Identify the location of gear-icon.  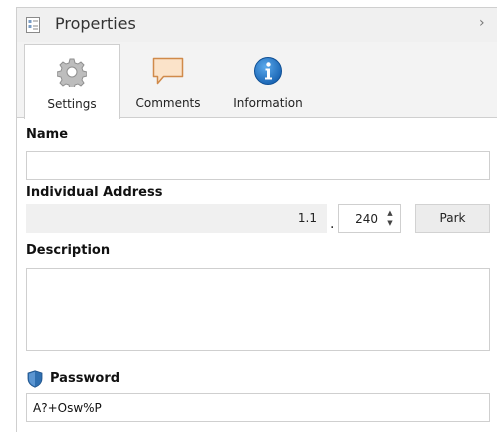
(72, 73).